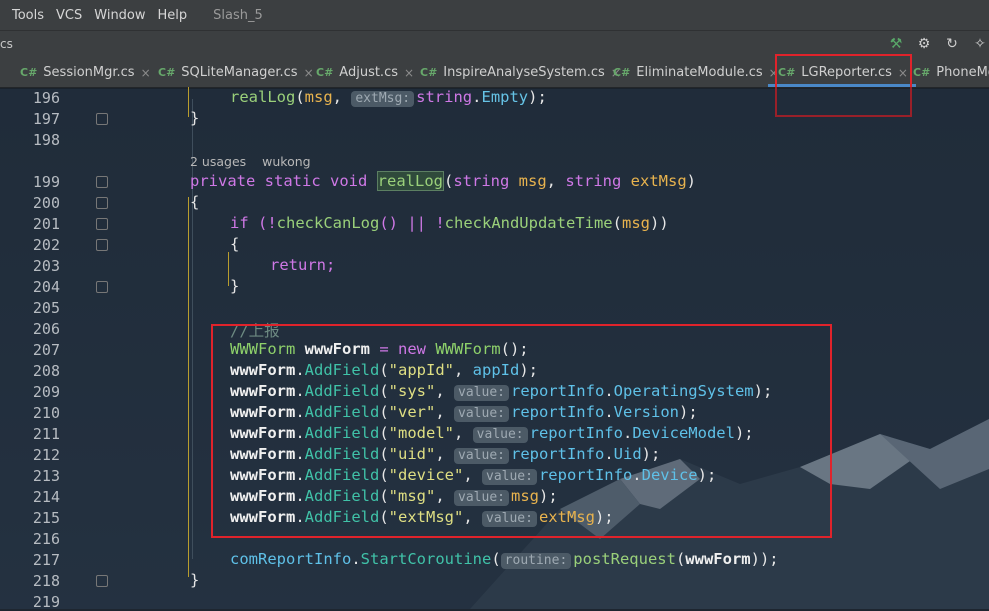  Describe the element at coordinates (46, 329) in the screenshot. I see `line-number: 206` at that location.